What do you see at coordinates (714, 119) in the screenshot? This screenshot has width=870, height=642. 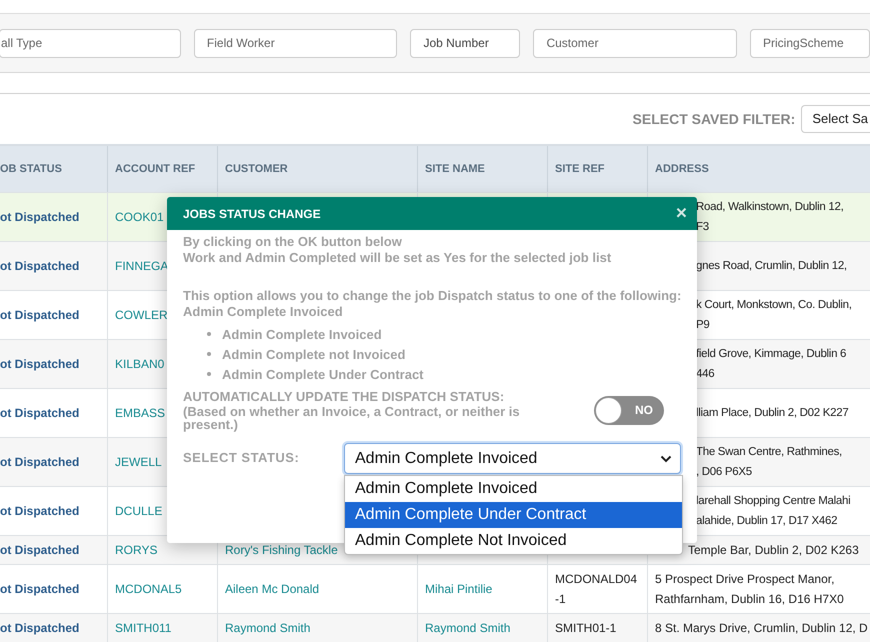 I see `saved-filter-label: SELECT SAVED FILTER:` at bounding box center [714, 119].